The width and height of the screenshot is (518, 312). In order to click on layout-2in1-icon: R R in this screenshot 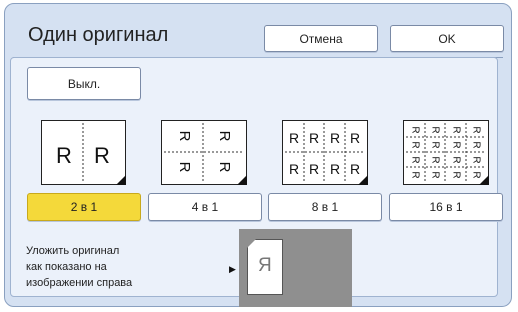, I will do `click(83, 152)`.